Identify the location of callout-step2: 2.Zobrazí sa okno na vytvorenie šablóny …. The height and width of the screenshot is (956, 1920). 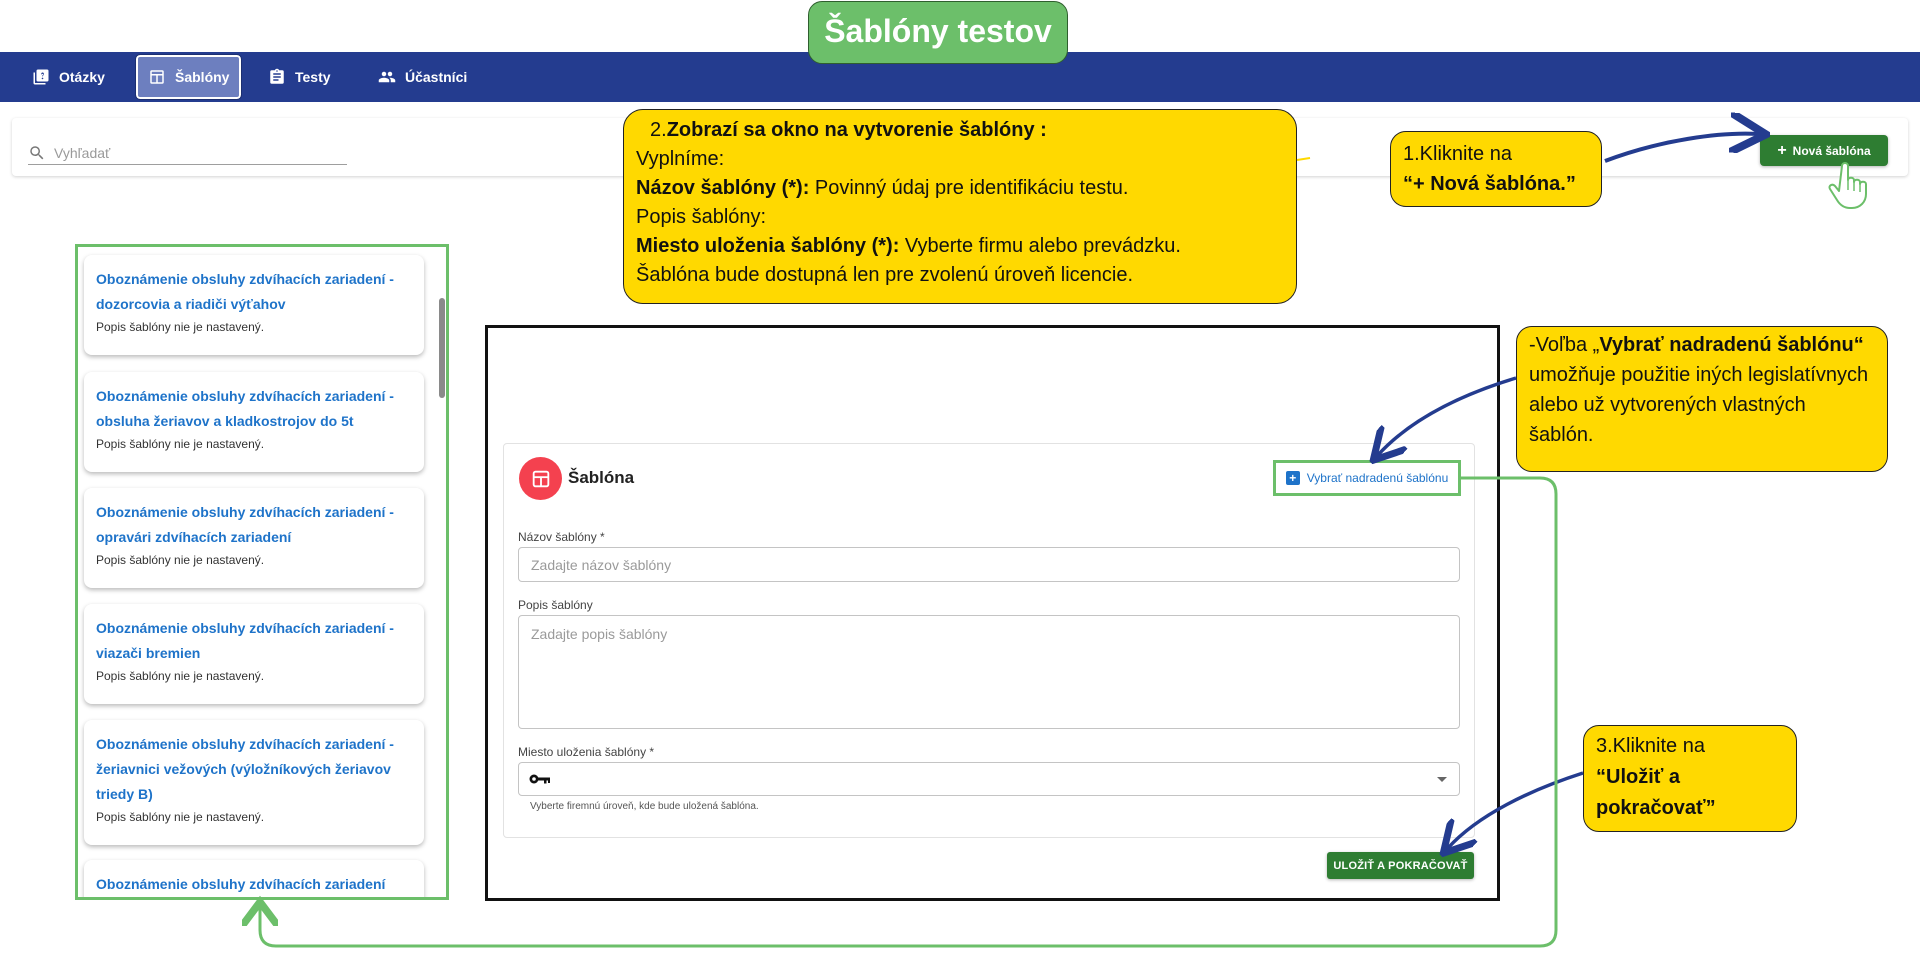
(960, 206).